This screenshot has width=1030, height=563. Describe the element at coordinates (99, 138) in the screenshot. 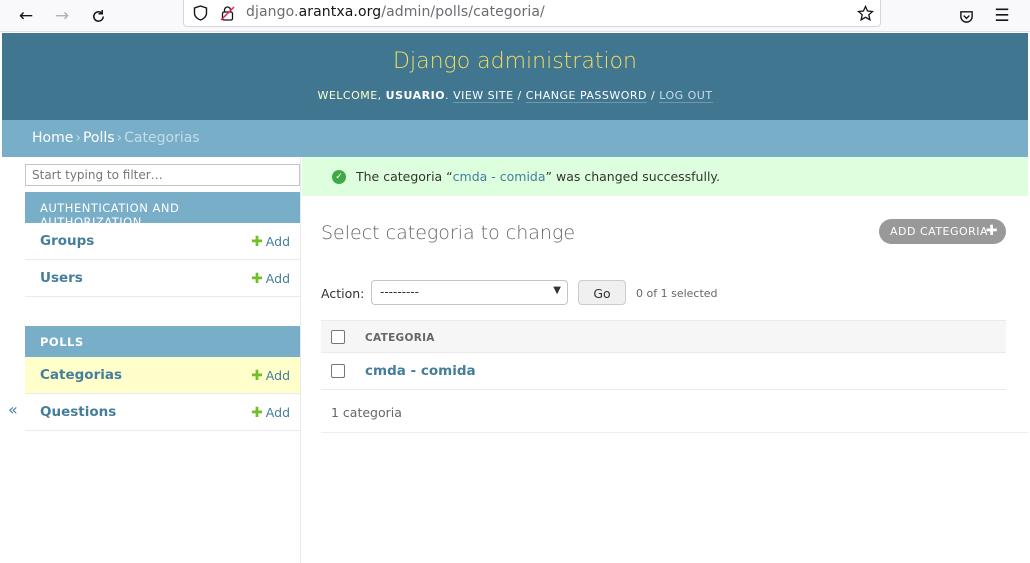

I see `breadcrumb-polls: Polls` at that location.